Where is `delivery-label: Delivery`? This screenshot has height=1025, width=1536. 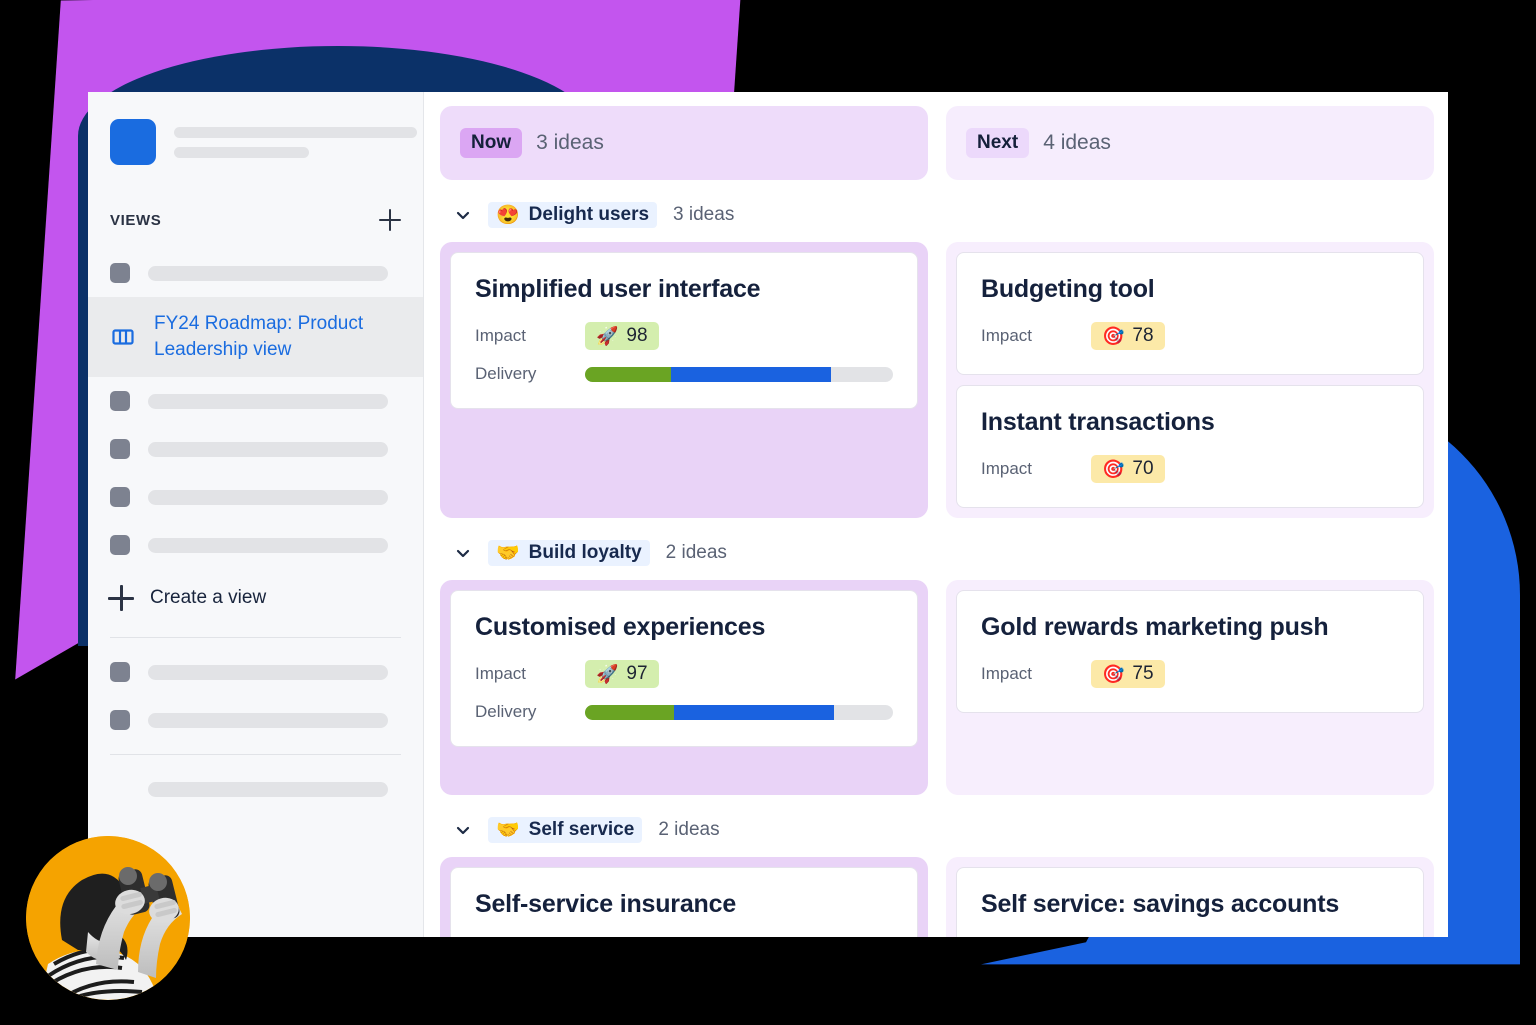
delivery-label: Delivery is located at coordinates (506, 373).